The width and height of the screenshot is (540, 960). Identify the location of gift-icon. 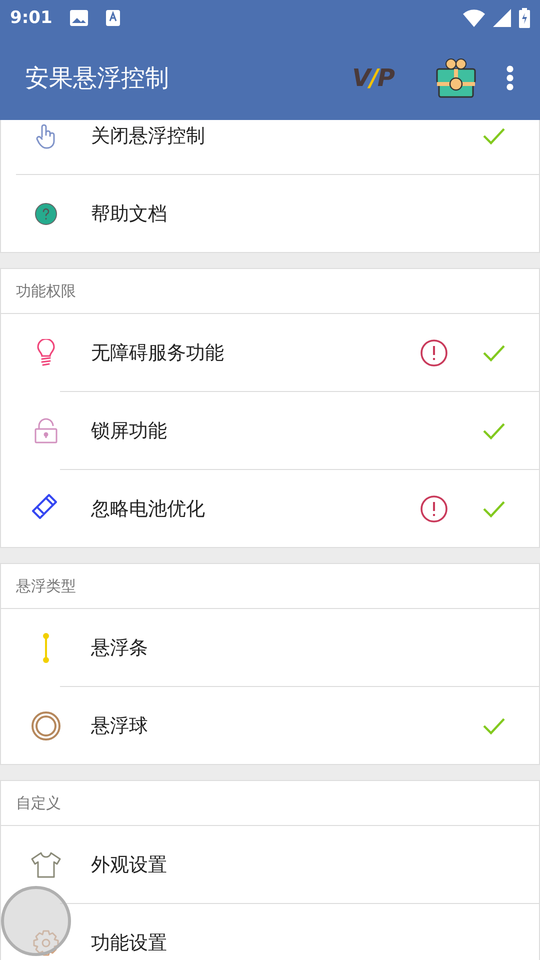
(456, 78).